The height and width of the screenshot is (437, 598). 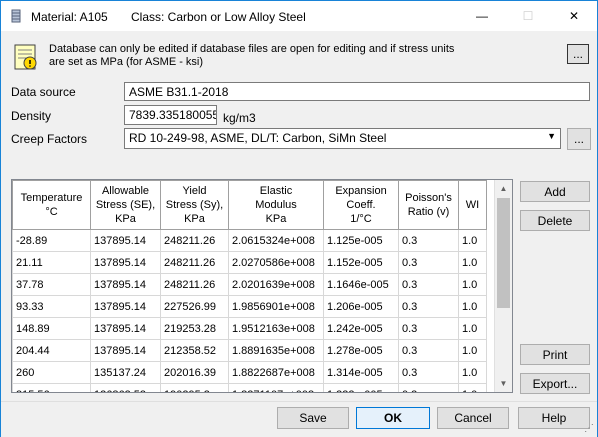 What do you see at coordinates (276, 328) in the screenshot?
I see `table-cell: 1.9512163e+008` at bounding box center [276, 328].